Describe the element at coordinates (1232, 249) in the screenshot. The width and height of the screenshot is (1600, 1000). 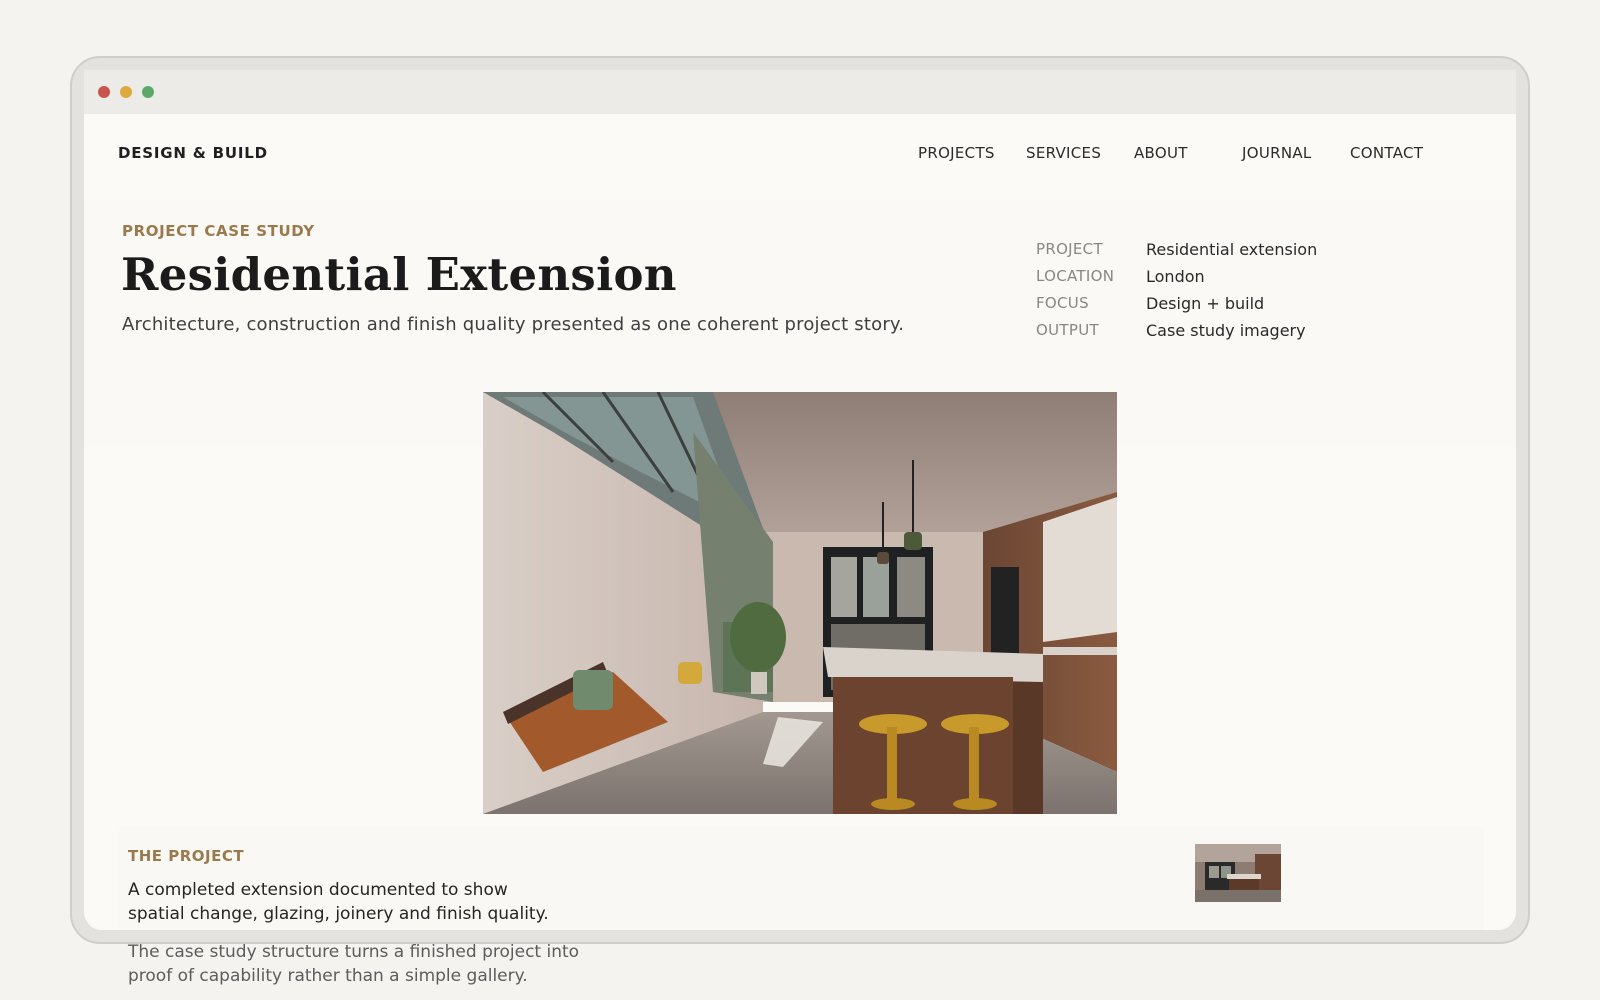
I see `meta-value: Residential extension` at that location.